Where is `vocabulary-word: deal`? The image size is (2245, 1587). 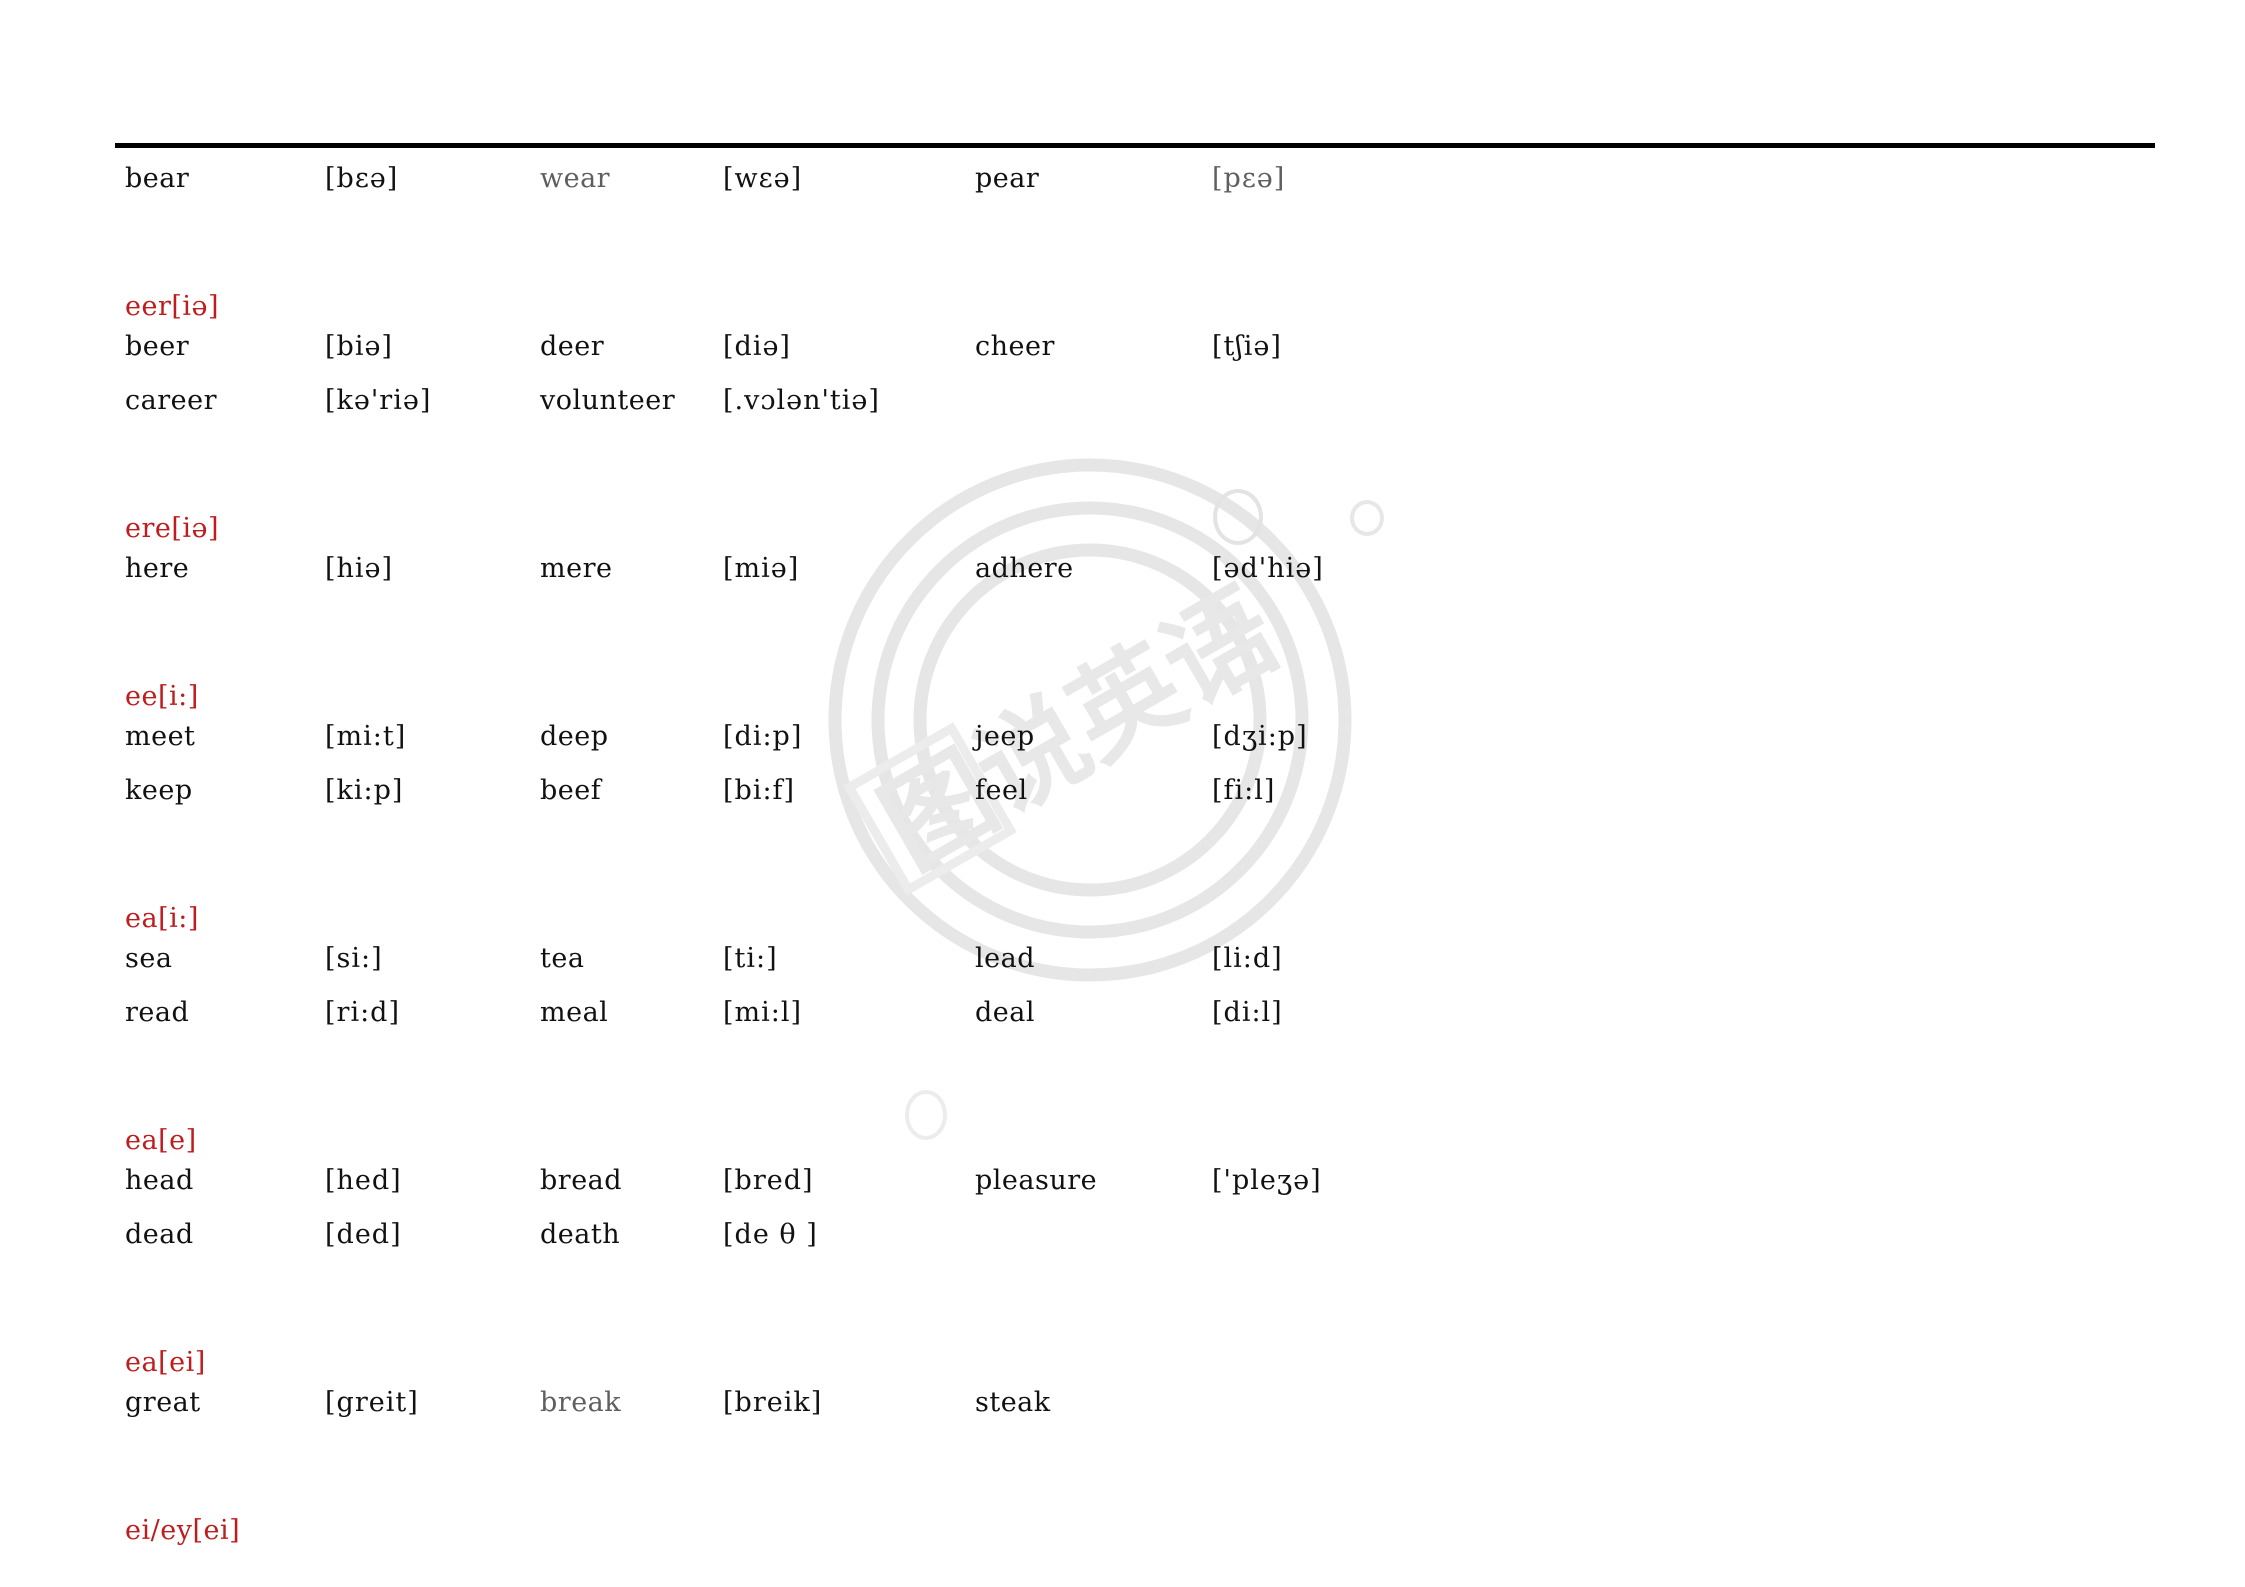 vocabulary-word: deal is located at coordinates (1005, 1012).